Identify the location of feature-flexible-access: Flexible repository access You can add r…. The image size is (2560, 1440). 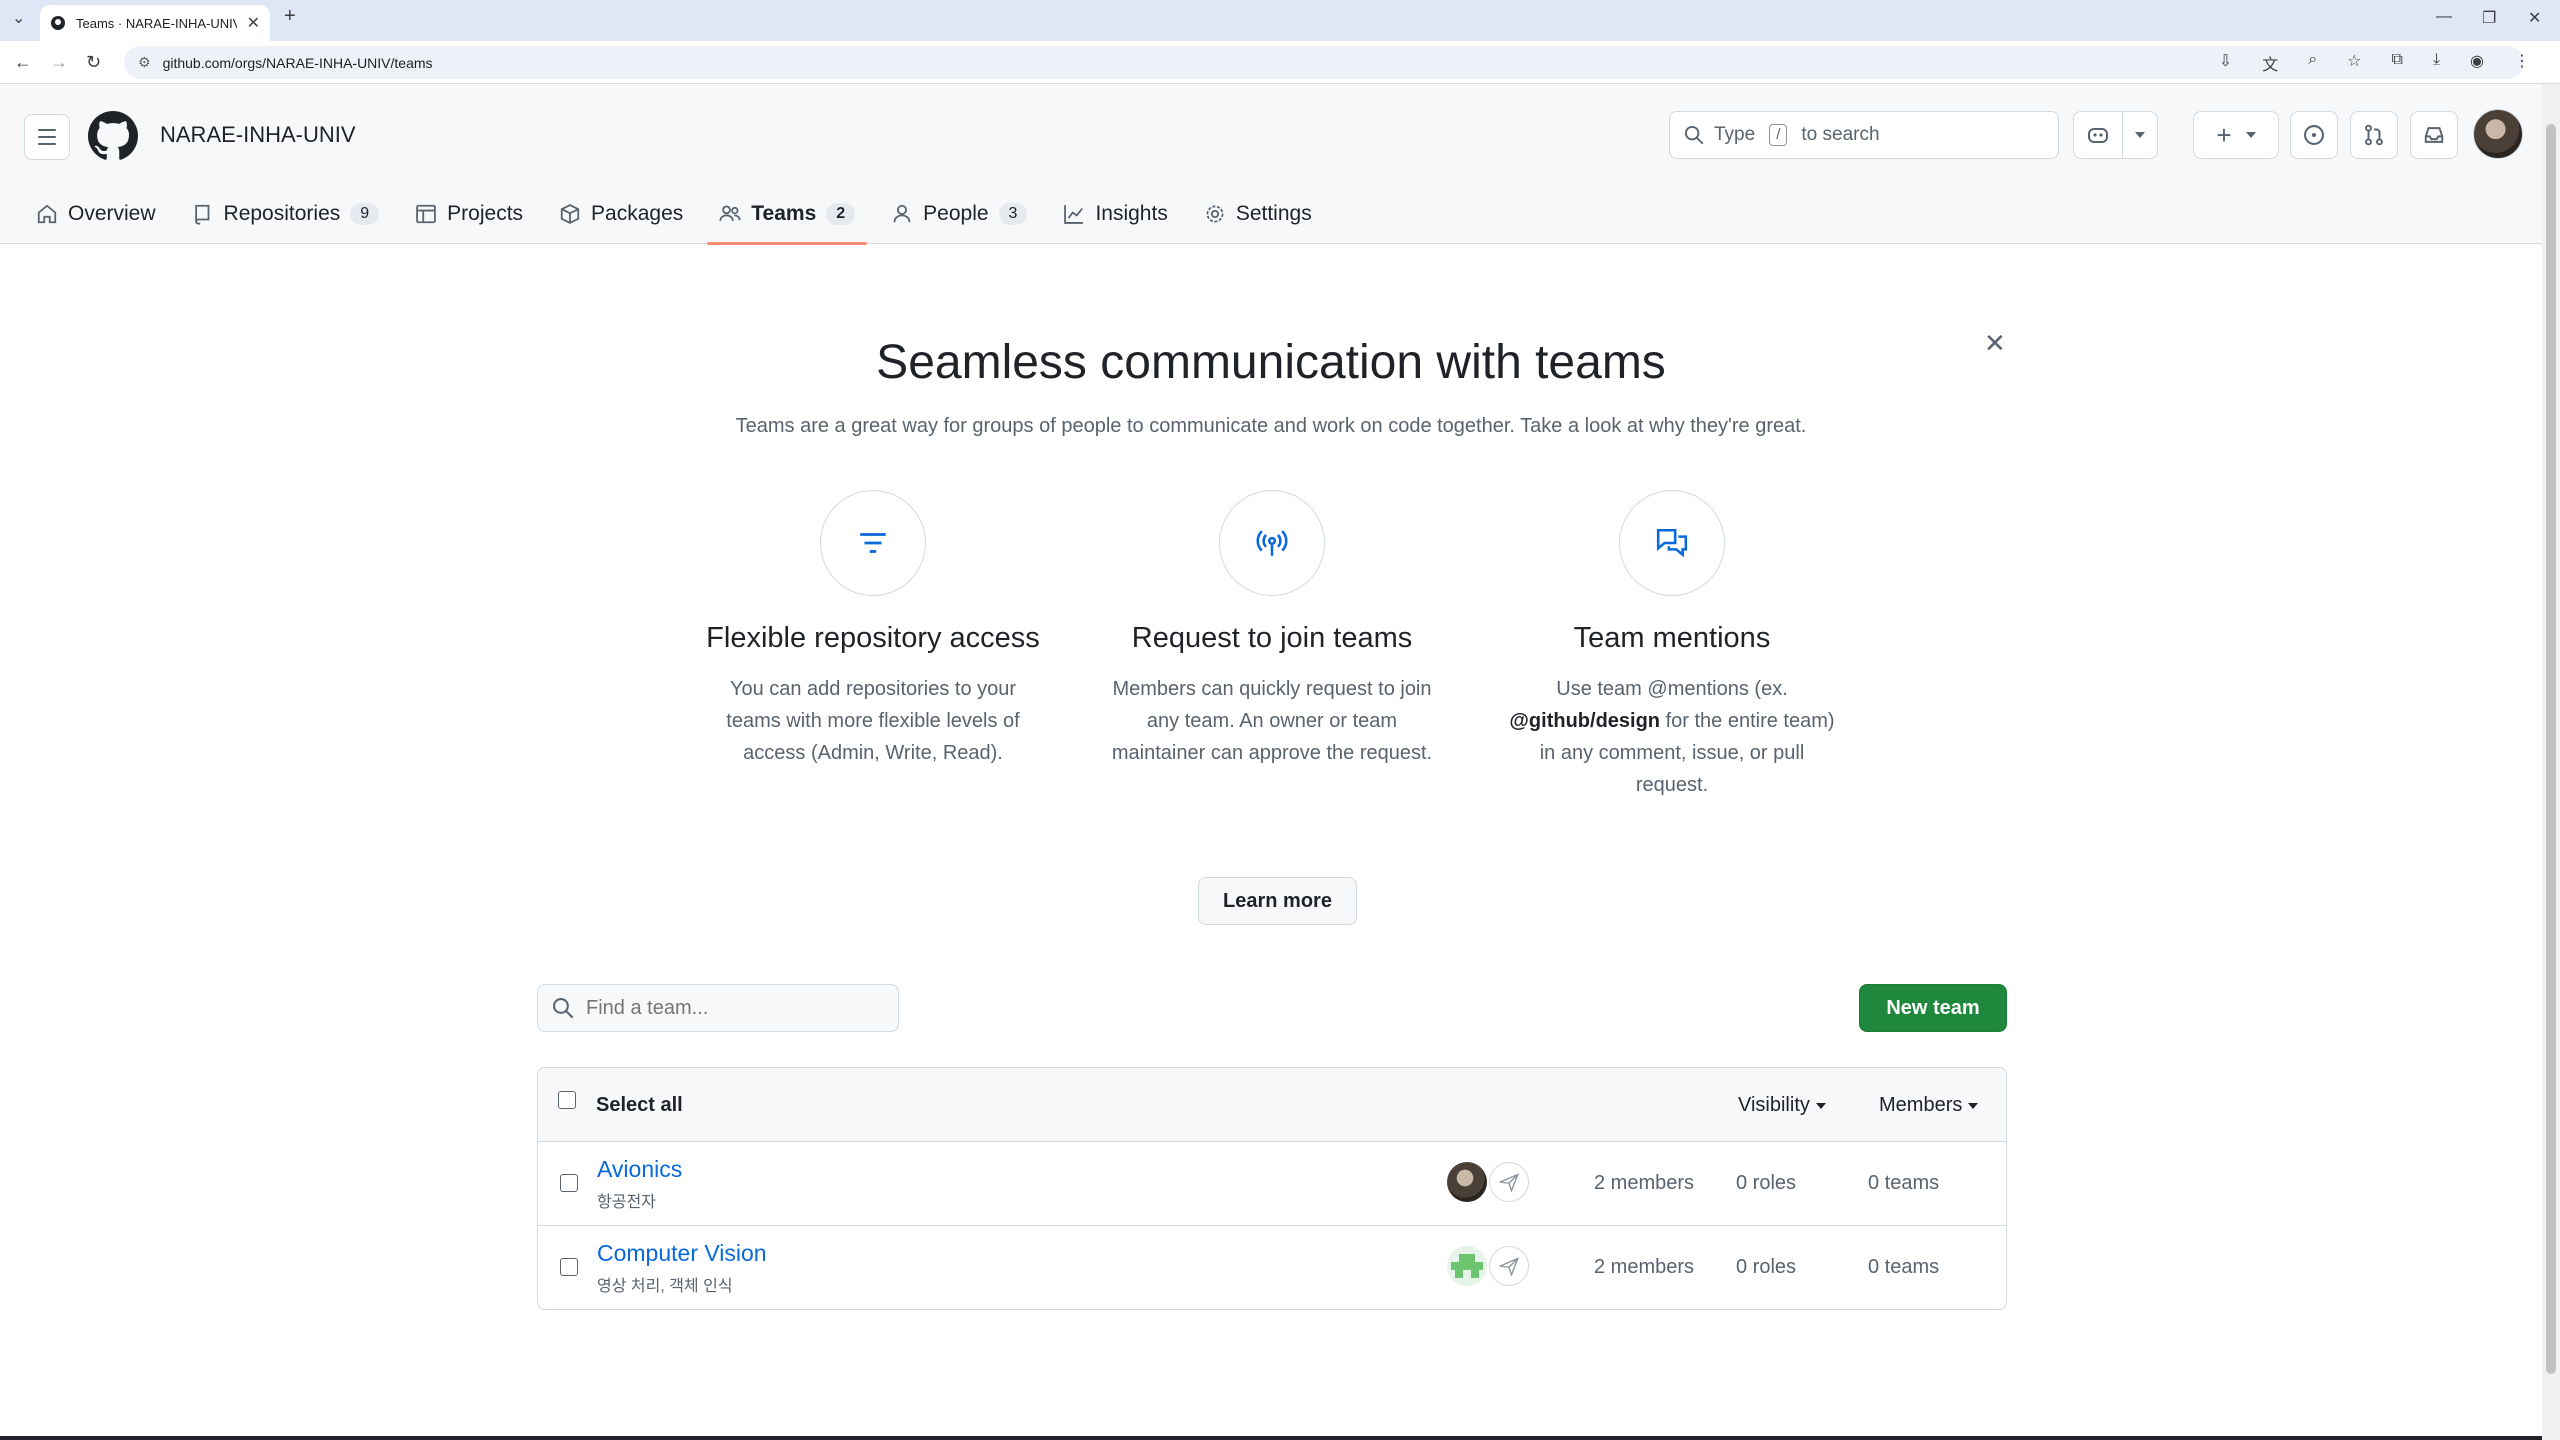
(873, 629).